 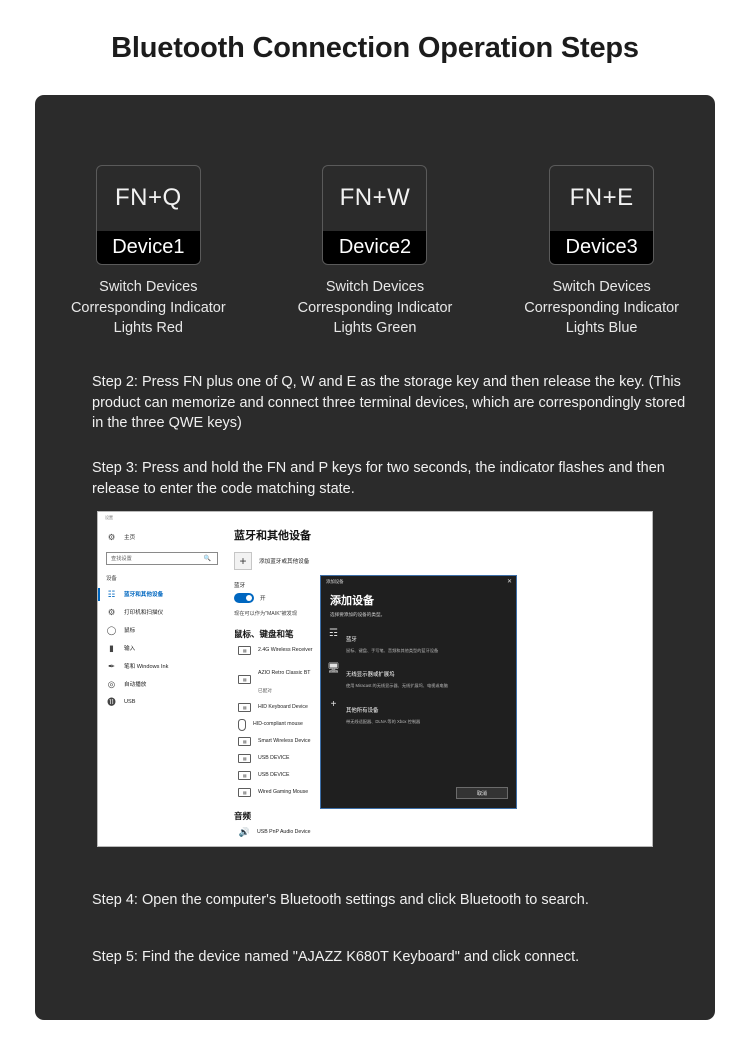 What do you see at coordinates (111, 629) in the screenshot?
I see `mouse-icon: ◯` at bounding box center [111, 629].